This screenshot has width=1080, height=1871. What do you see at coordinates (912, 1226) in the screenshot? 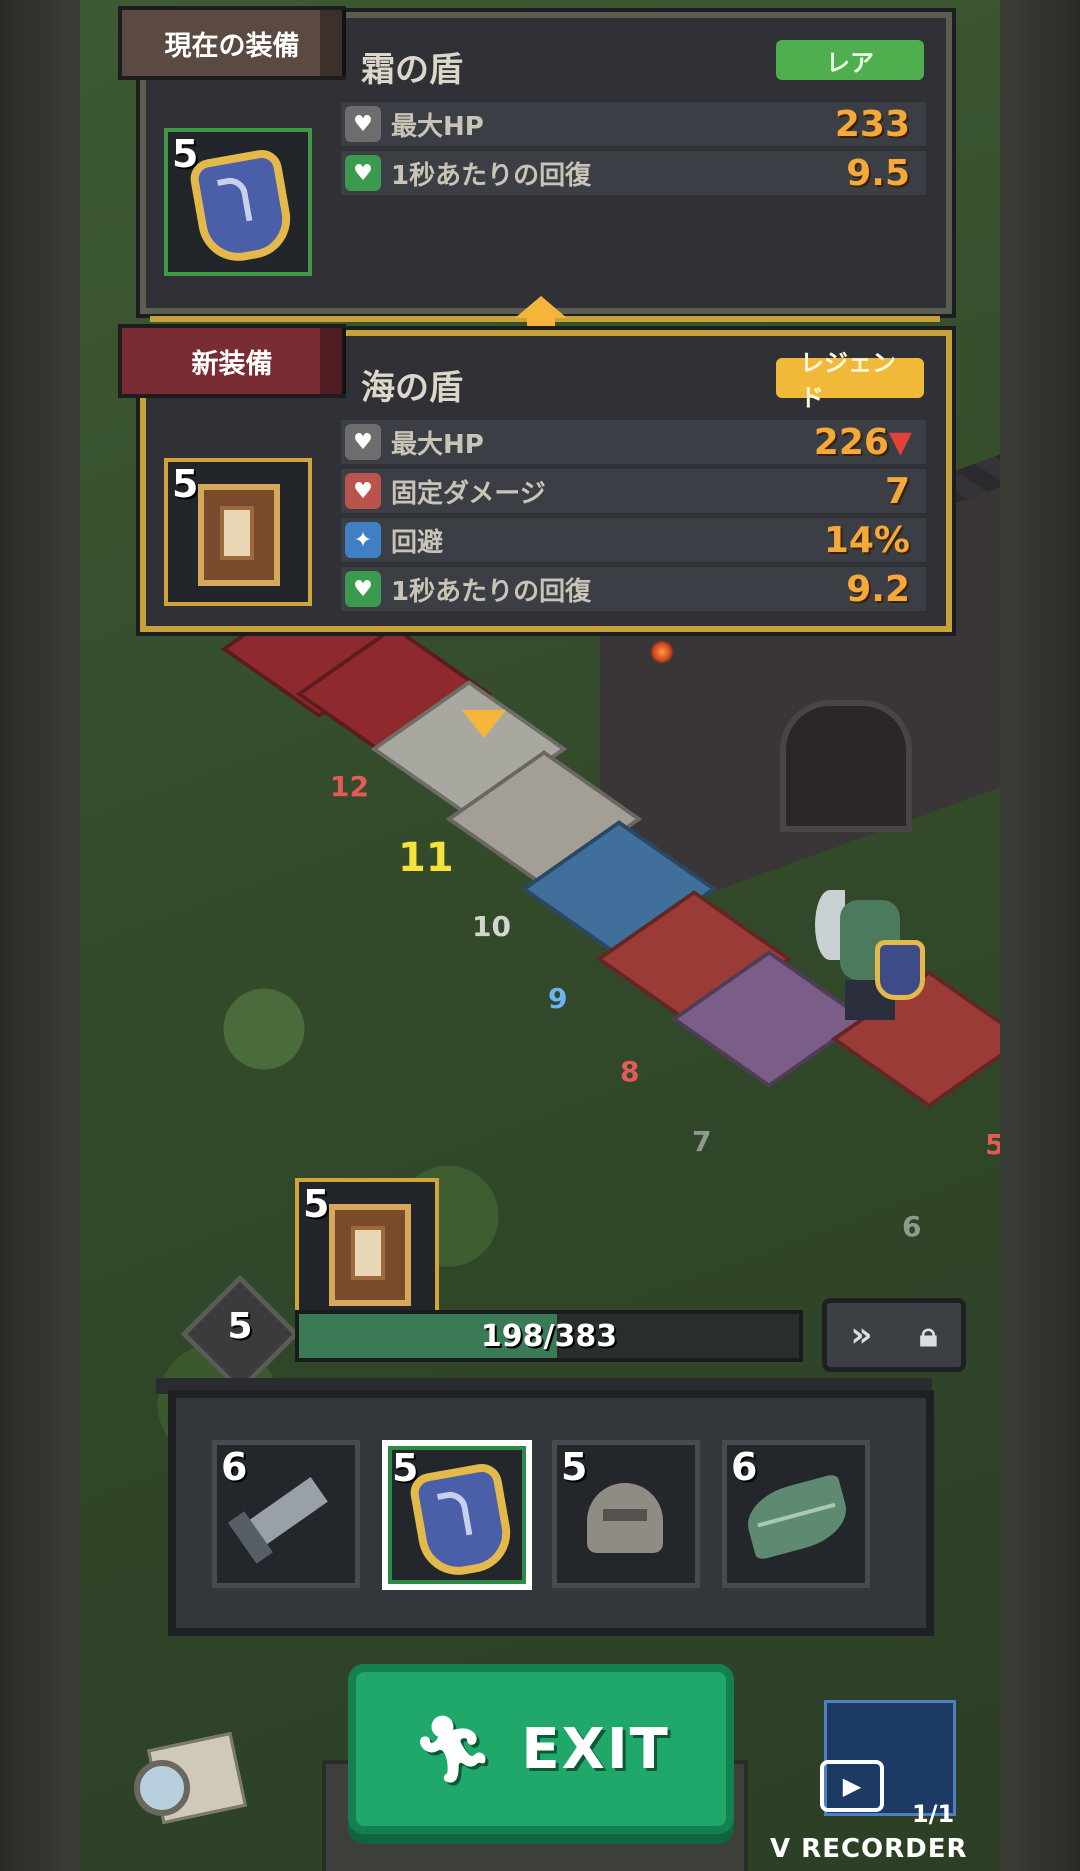
I see `tile-number: 6` at bounding box center [912, 1226].